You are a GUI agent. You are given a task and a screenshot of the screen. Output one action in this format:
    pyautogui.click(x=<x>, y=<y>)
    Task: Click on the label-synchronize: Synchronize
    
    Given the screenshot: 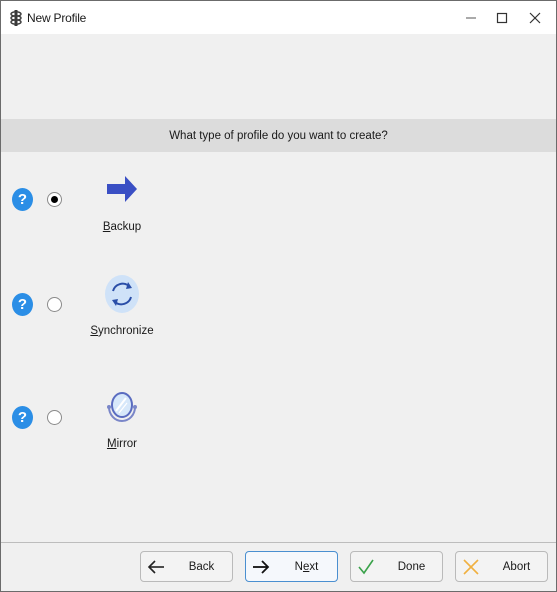 What is the action you would take?
    pyautogui.click(x=122, y=331)
    